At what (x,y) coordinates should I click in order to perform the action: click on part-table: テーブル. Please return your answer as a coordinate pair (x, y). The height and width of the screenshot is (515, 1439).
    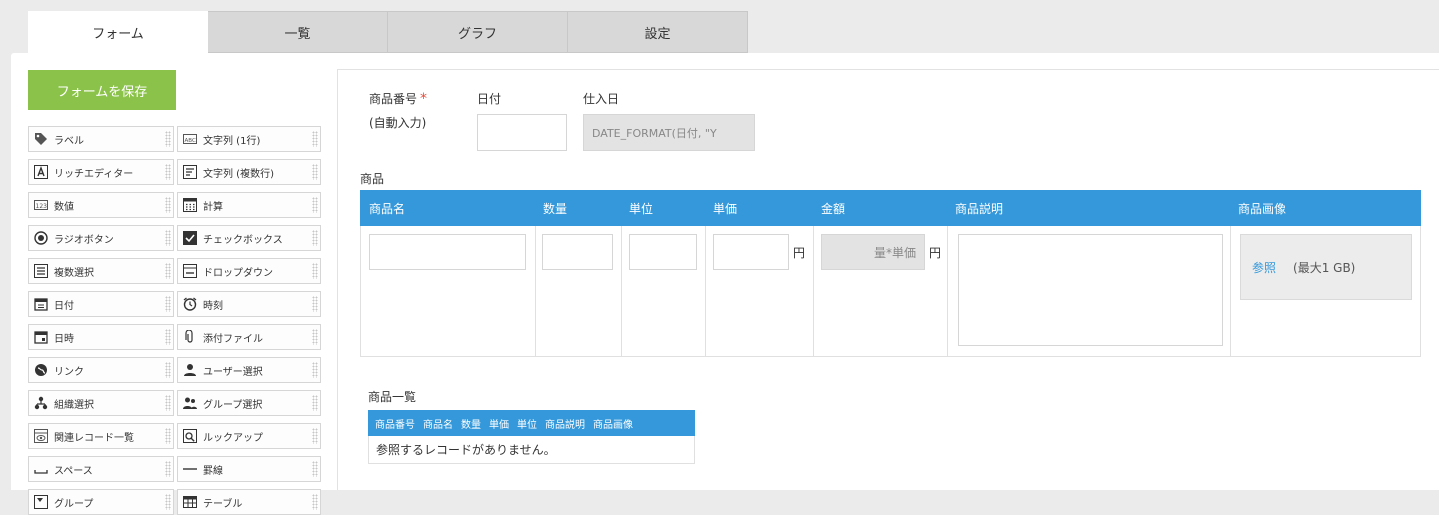
    Looking at the image, I should click on (249, 502).